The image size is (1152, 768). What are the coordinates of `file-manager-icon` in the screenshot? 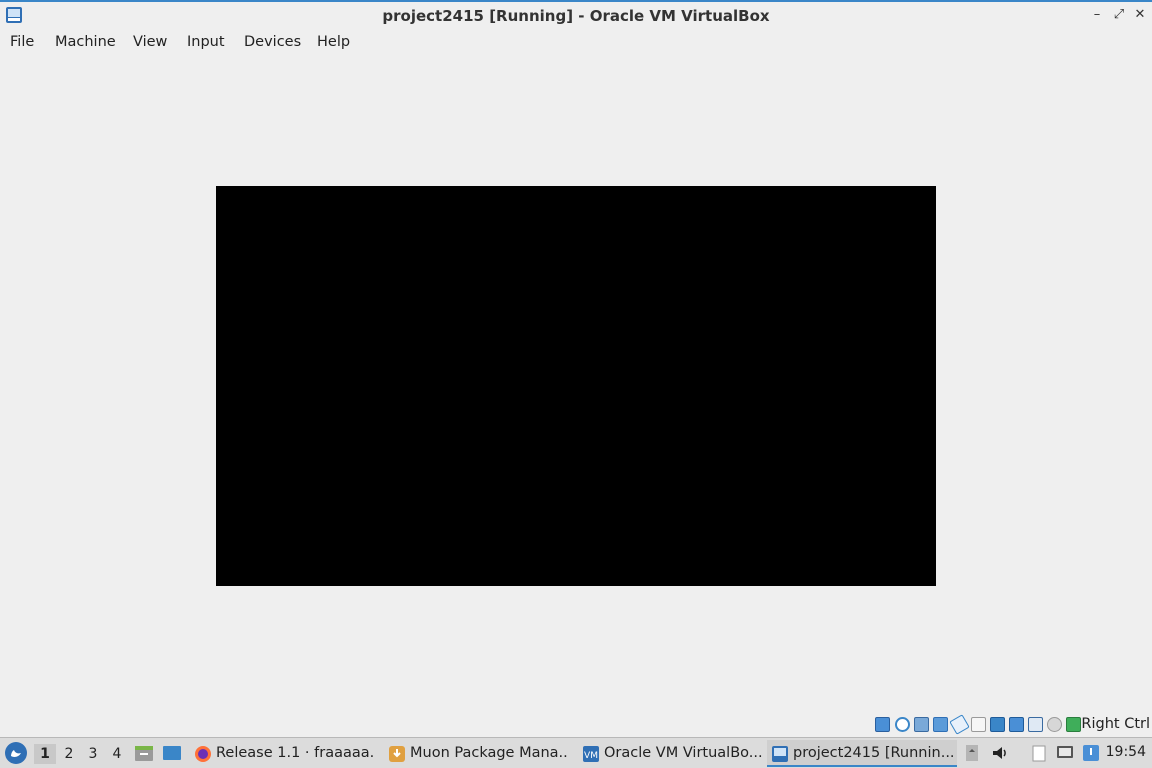 It's located at (144, 753).